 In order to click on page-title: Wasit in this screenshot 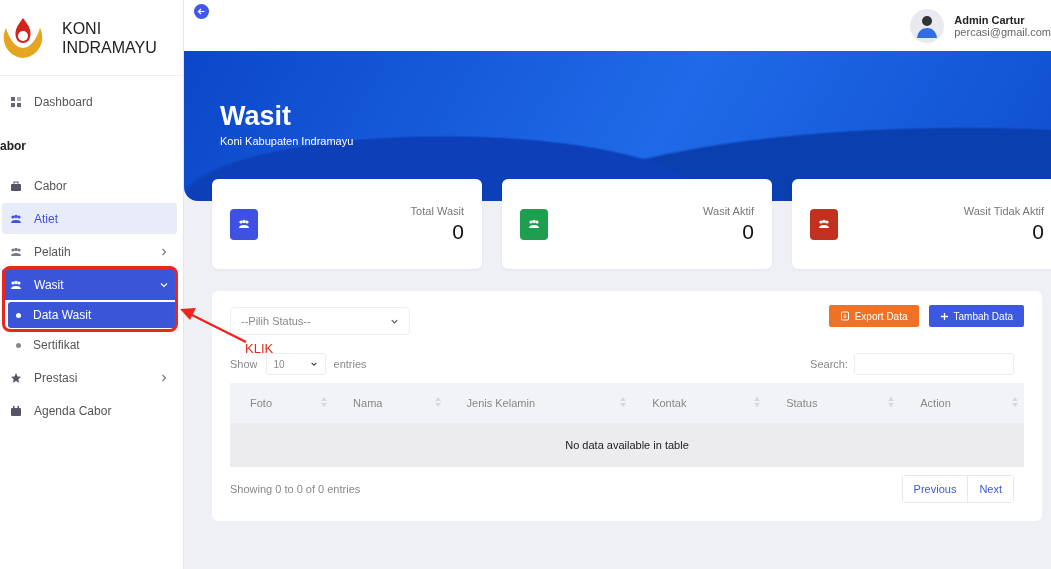, I will do `click(256, 116)`.